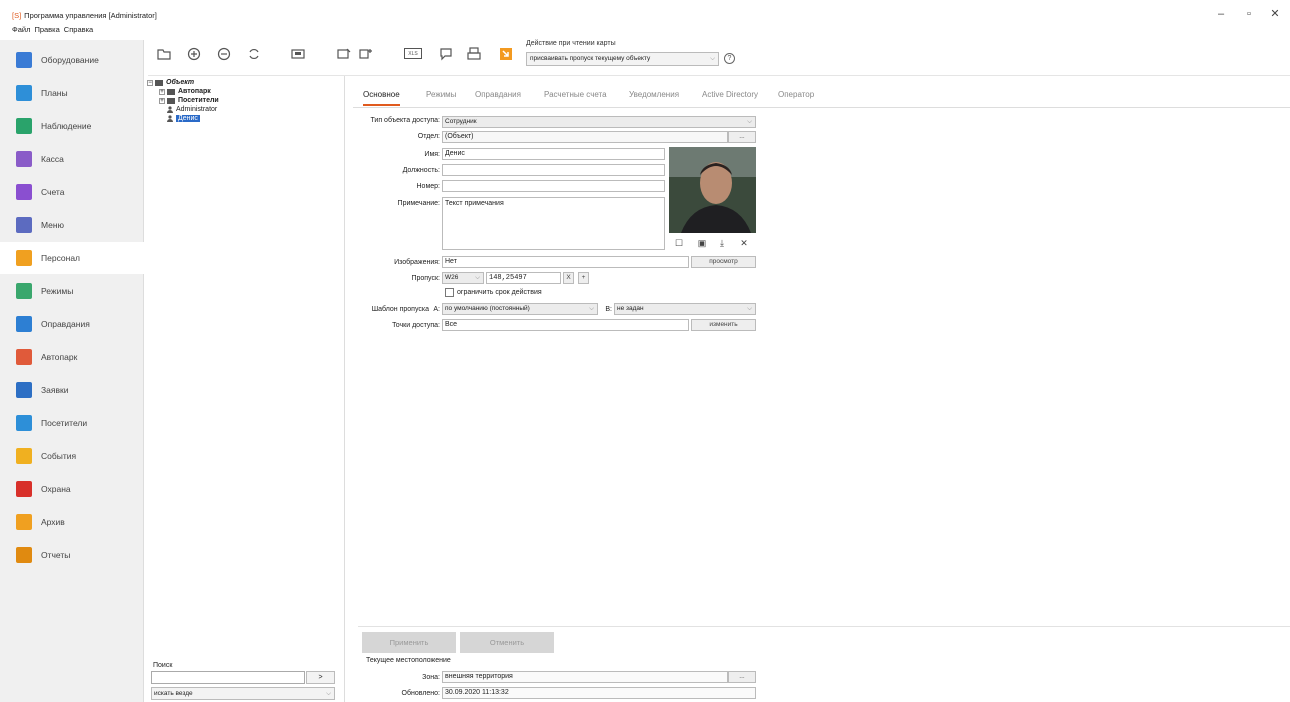  I want to click on preview-button: просмотр, so click(723, 262).